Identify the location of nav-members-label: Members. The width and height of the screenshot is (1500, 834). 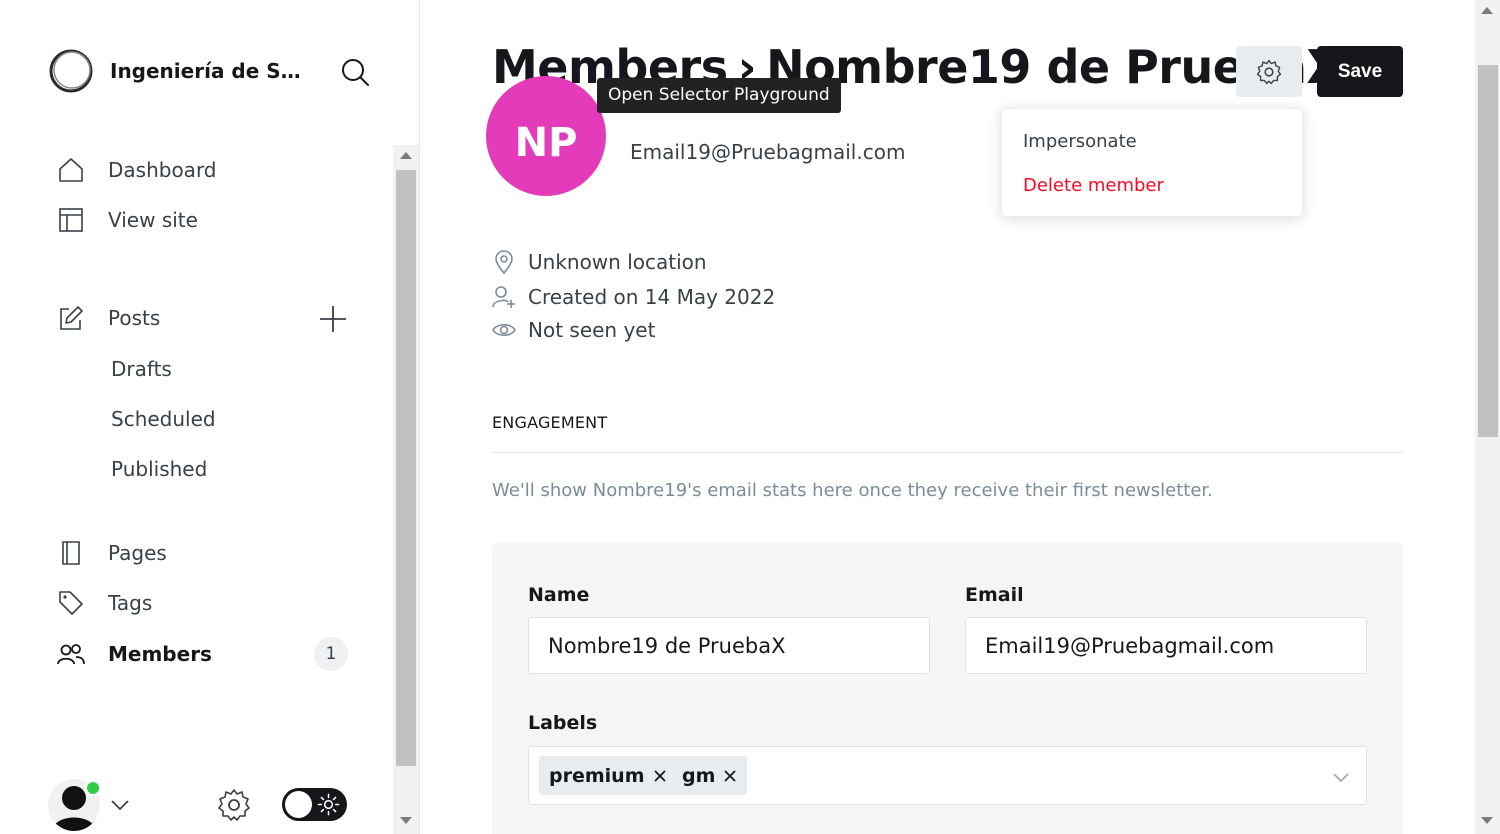
(160, 654).